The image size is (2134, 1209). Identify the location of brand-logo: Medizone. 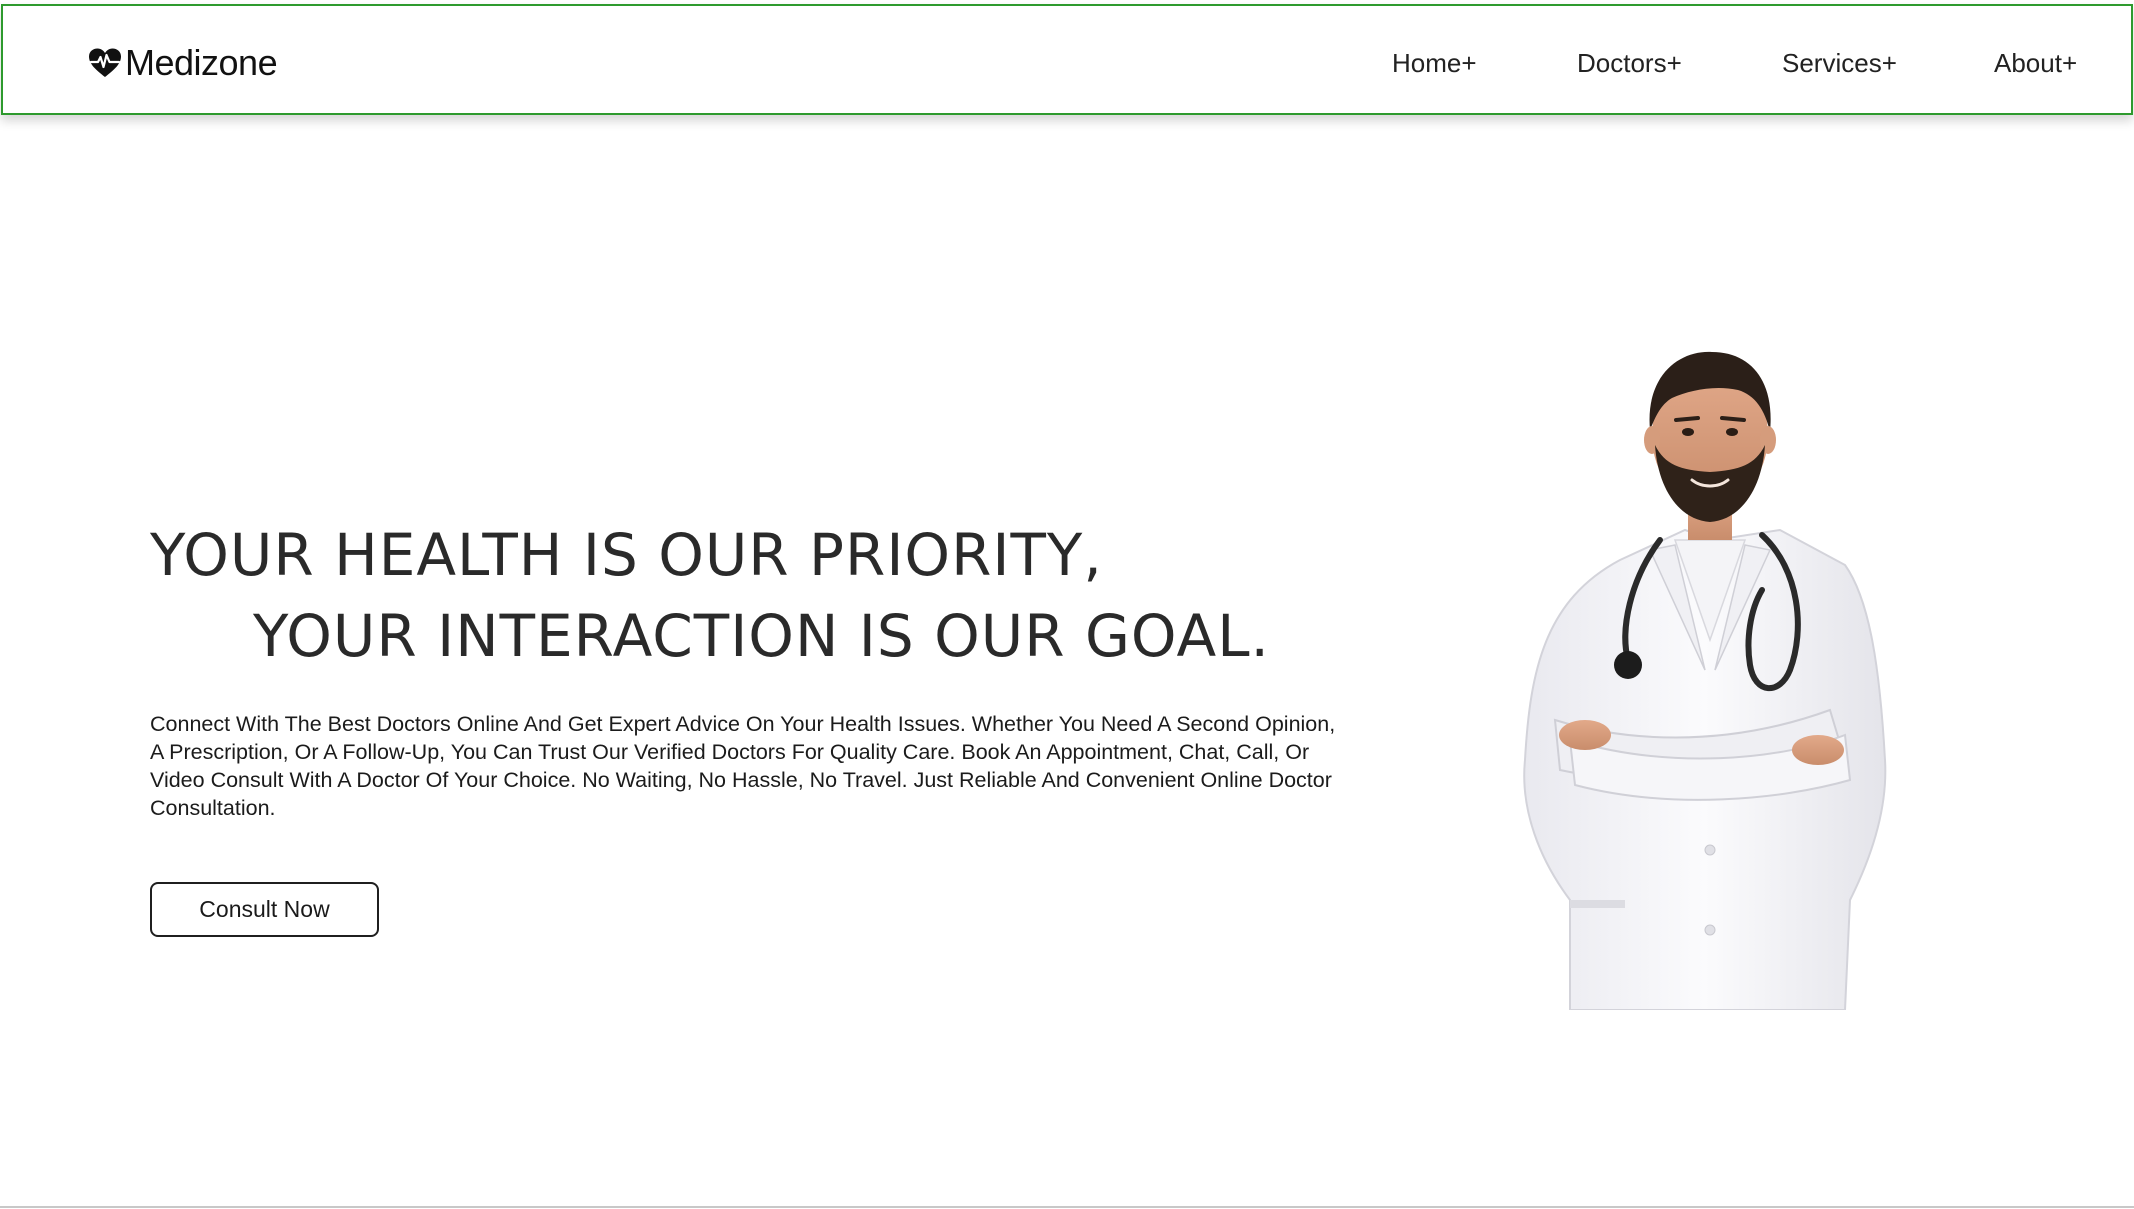
(183, 62).